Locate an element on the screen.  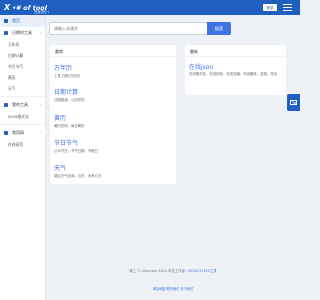
latest-tools-card: 最新 在线json 在线格式化，在线校验，在线压缩，在线解析，复制，导出 is located at coordinates (235, 70).